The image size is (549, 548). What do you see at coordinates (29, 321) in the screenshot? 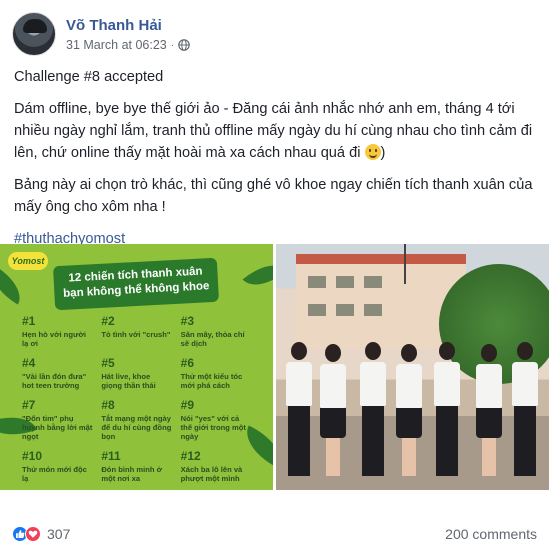
I see `challenge-number: #1` at bounding box center [29, 321].